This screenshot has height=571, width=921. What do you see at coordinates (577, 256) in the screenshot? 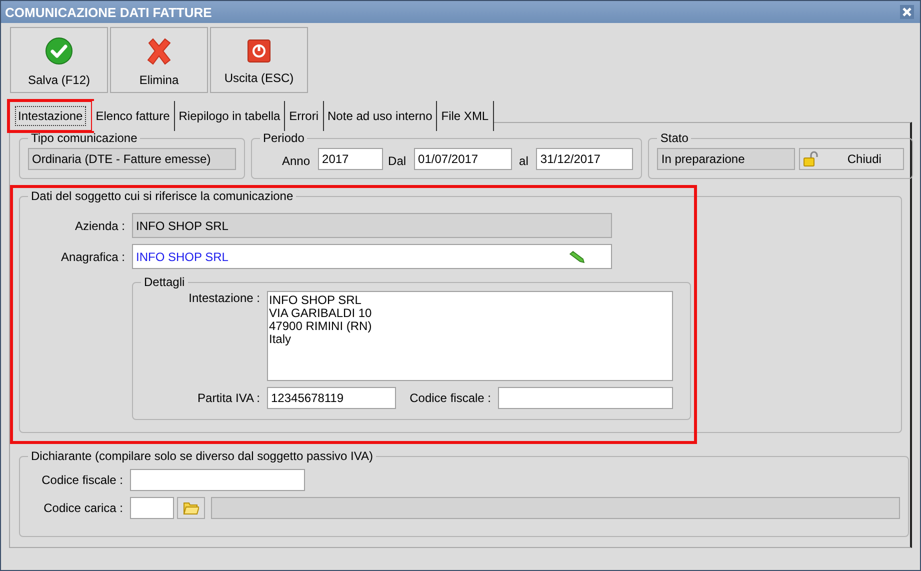
I see `pencil-icon` at bounding box center [577, 256].